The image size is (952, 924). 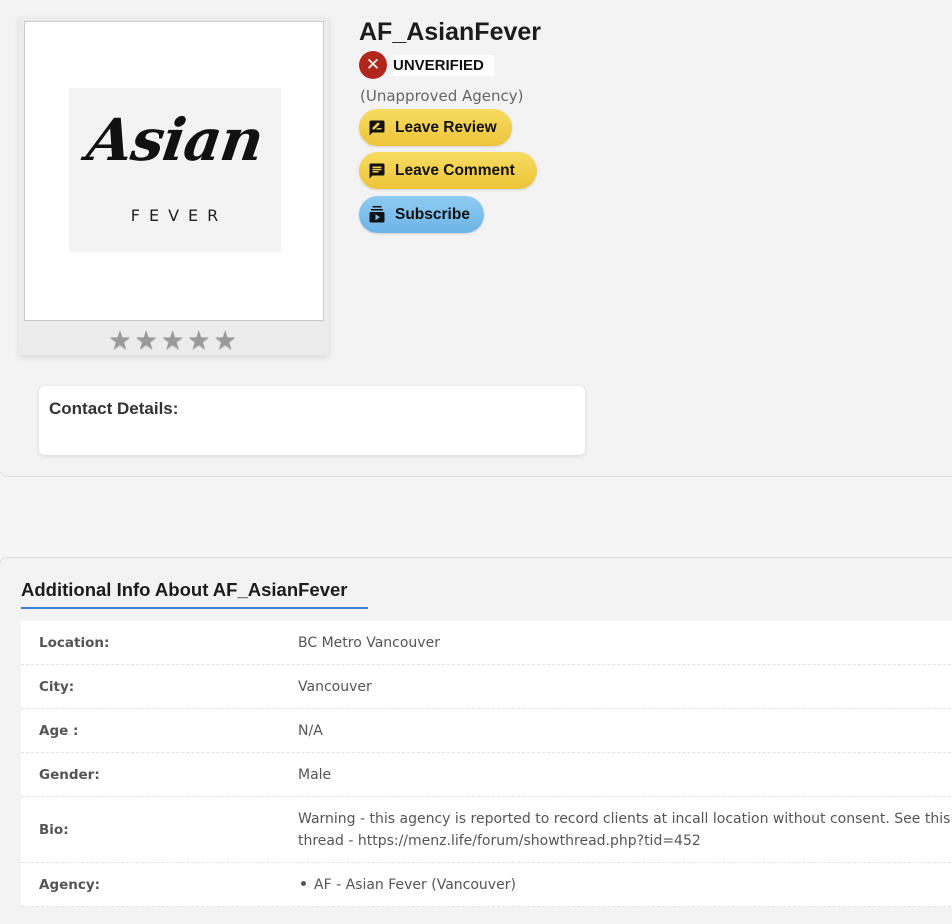 What do you see at coordinates (486, 687) in the screenshot?
I see `info-row-city: City: Vancouver` at bounding box center [486, 687].